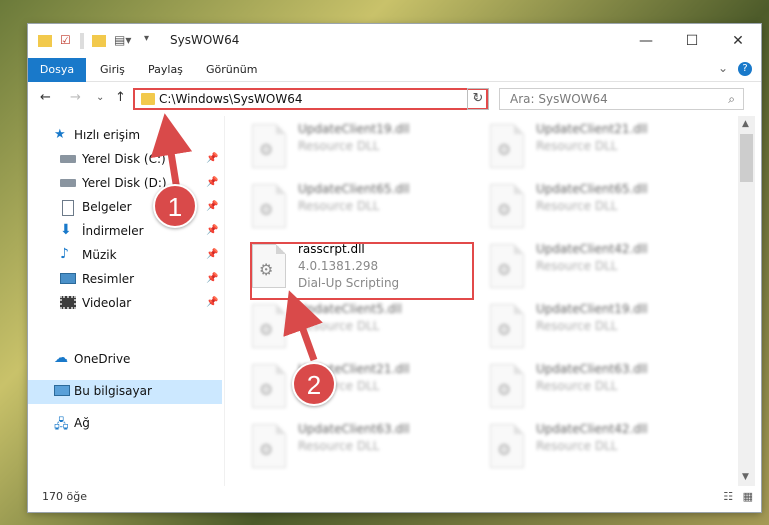 The height and width of the screenshot is (525, 769). Describe the element at coordinates (314, 384) in the screenshot. I see `step-badge-2: 2` at that location.